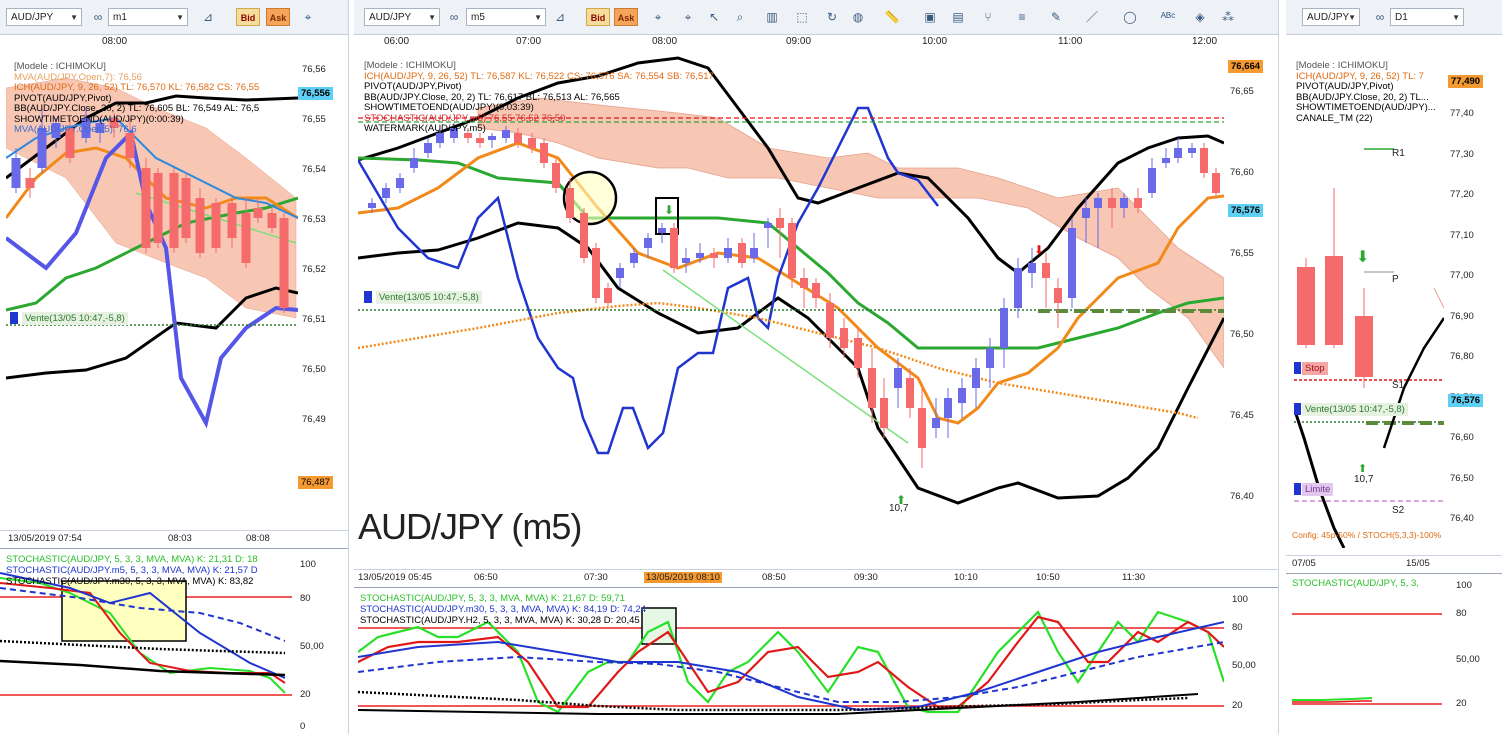 The image size is (1502, 735). I want to click on timeframe-select: m5 ▼, so click(506, 17).